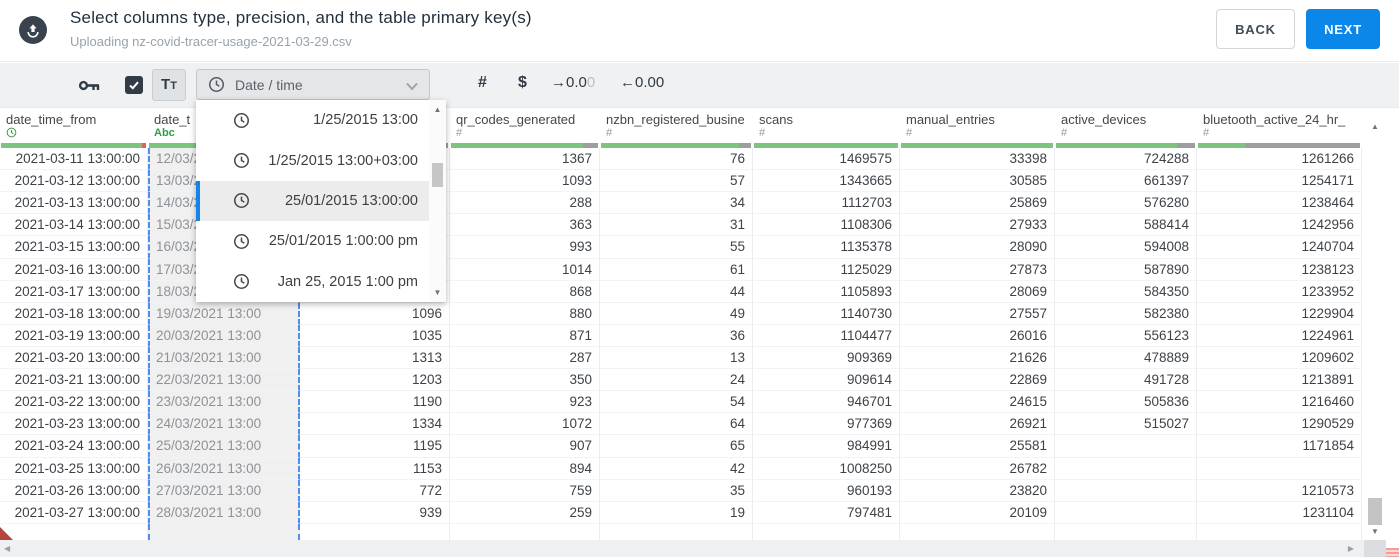 This screenshot has height=560, width=1399. What do you see at coordinates (224, 380) in the screenshot?
I see `table-cell: 22/03/2021 13:00` at bounding box center [224, 380].